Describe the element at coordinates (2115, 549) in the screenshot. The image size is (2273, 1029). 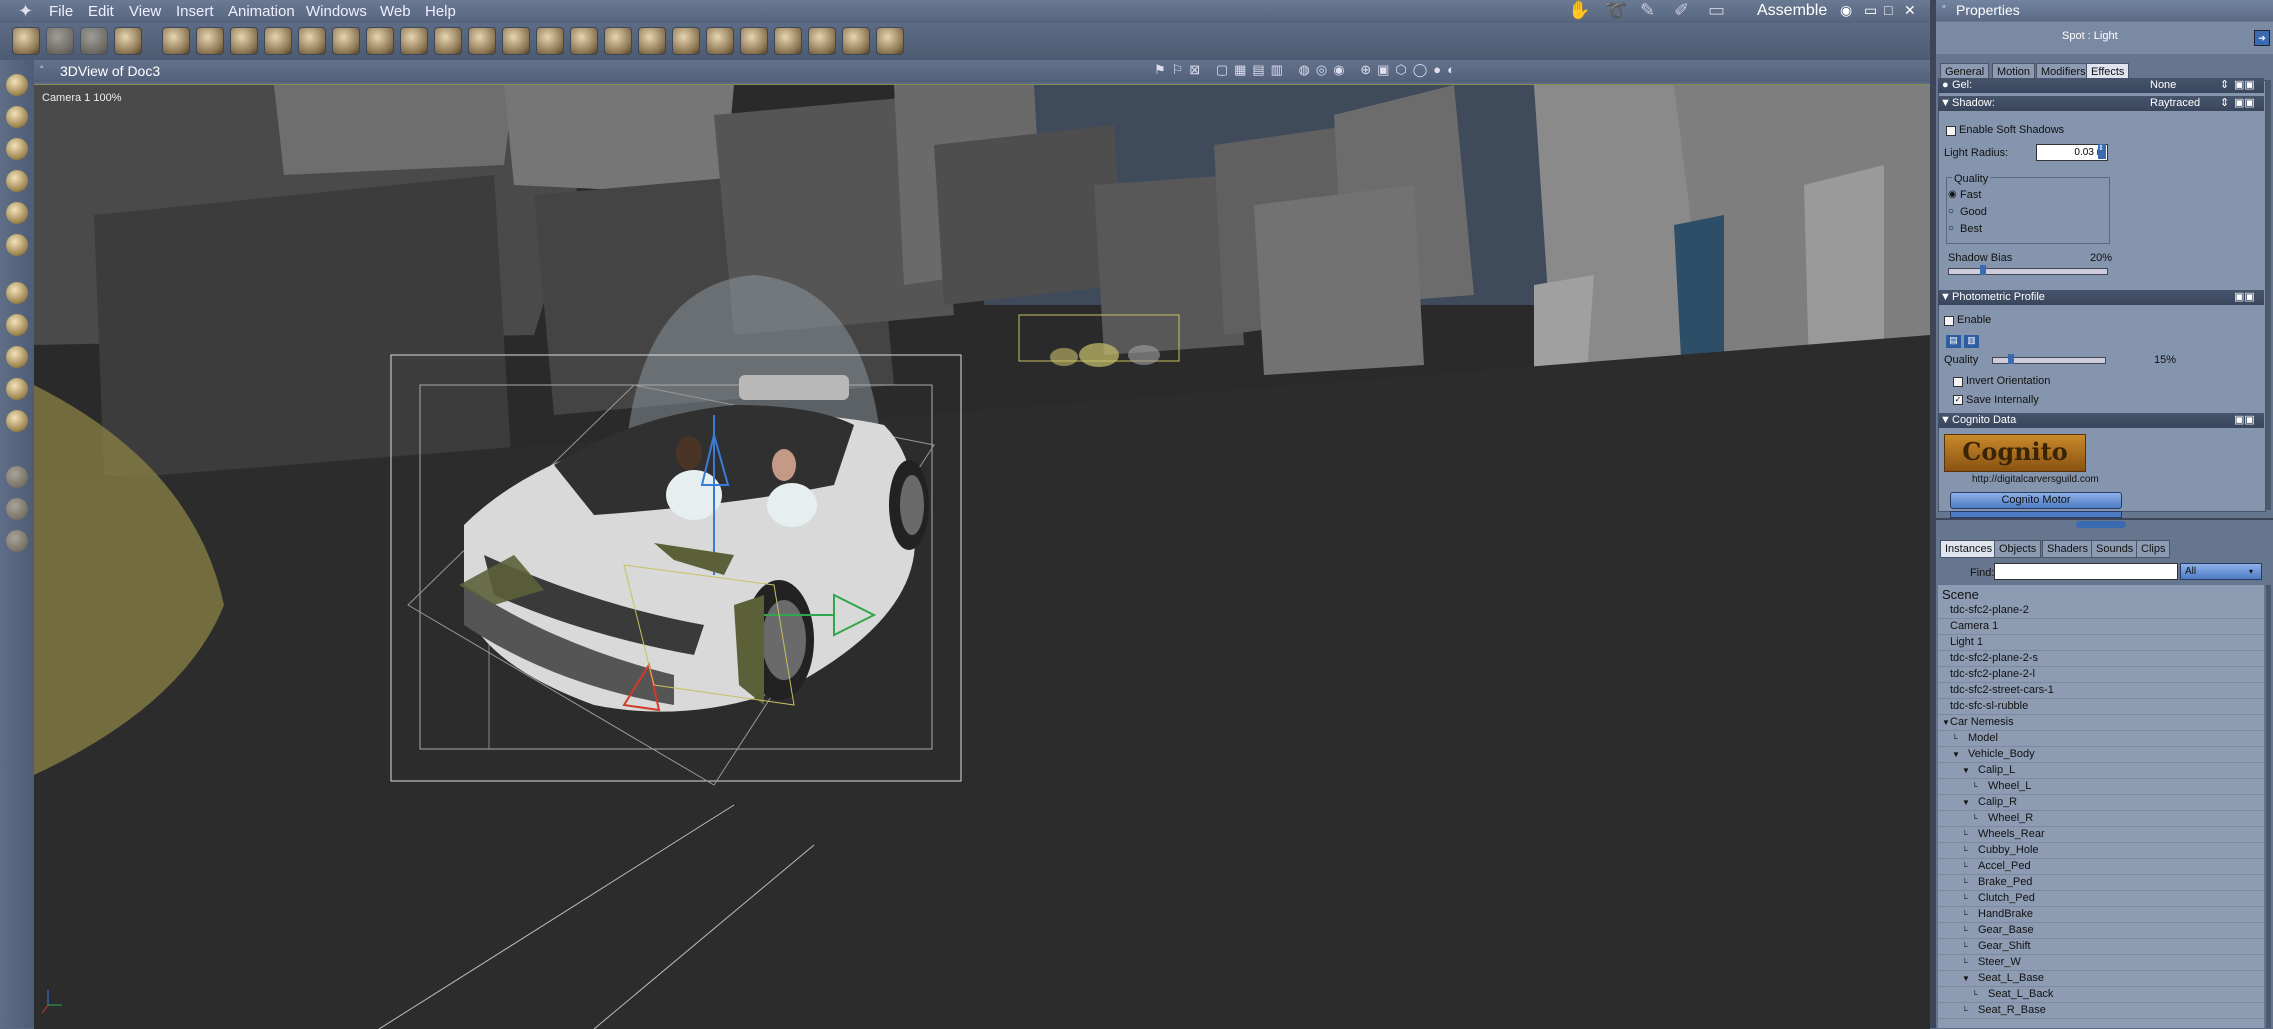
I see `tab-sounds: Sounds` at that location.